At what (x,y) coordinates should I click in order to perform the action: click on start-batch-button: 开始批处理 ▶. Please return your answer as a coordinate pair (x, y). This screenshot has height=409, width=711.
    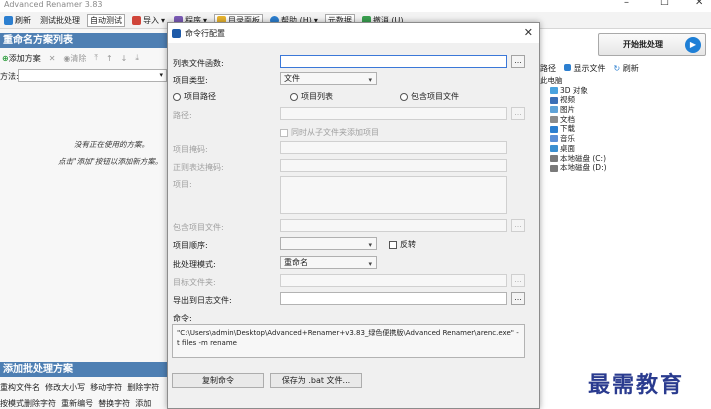
    Looking at the image, I should click on (652, 44).